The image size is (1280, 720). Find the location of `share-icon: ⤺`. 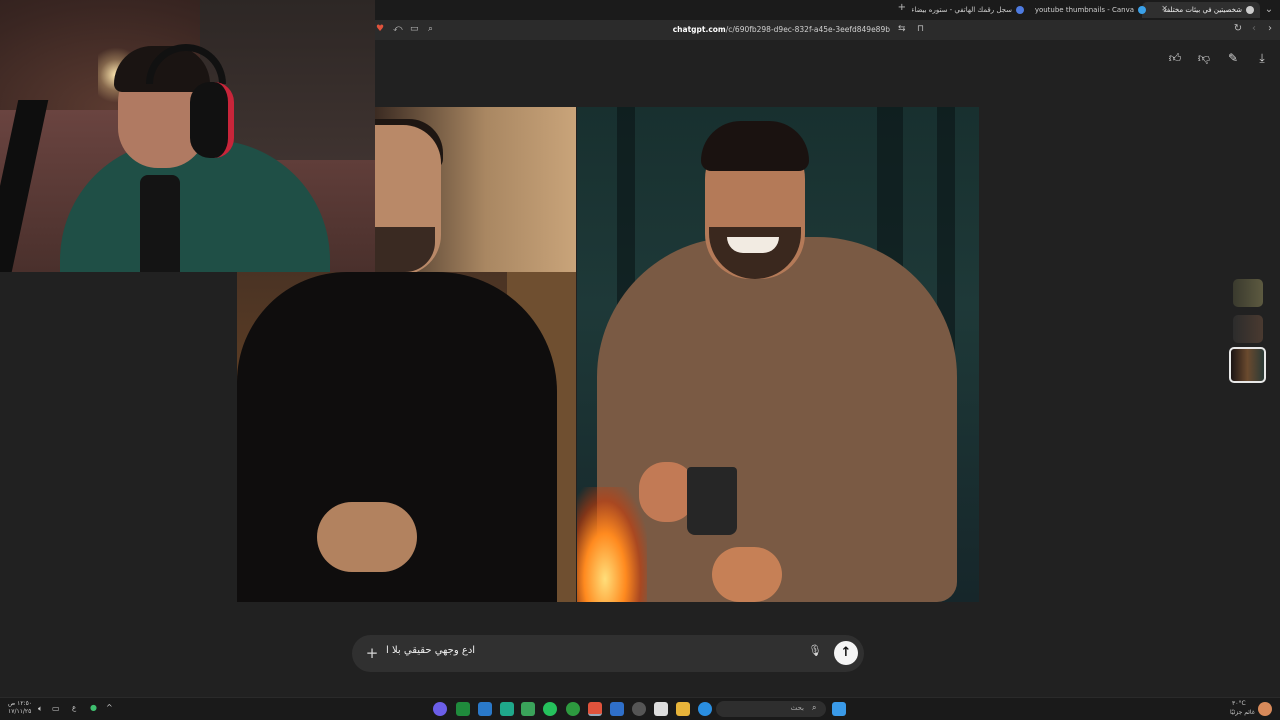

share-icon: ⤺ is located at coordinates (398, 29).